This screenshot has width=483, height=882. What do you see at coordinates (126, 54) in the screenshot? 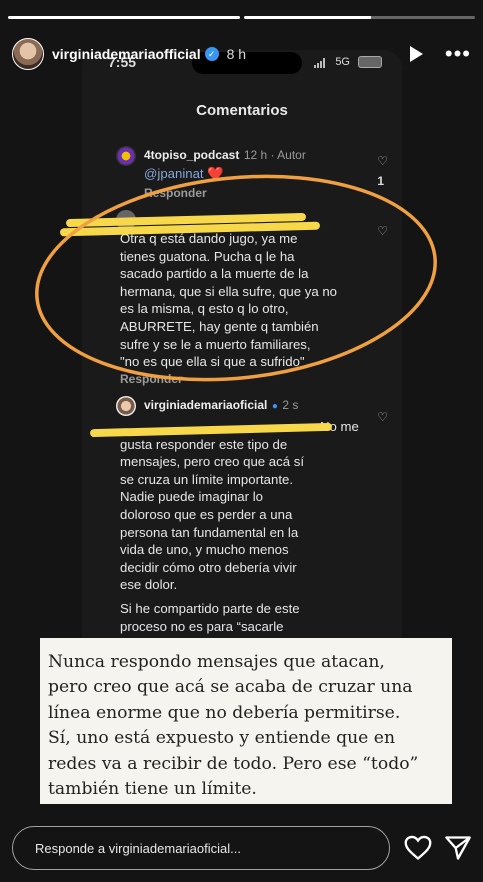
I see `story-username: virginiademariaofficial` at bounding box center [126, 54].